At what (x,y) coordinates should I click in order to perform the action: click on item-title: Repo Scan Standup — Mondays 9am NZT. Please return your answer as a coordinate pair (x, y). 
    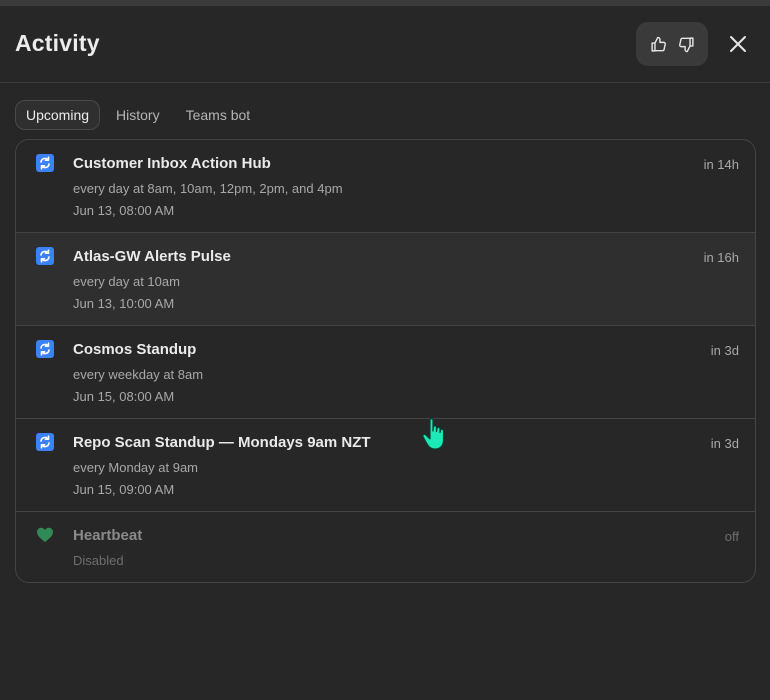
    Looking at the image, I should click on (222, 442).